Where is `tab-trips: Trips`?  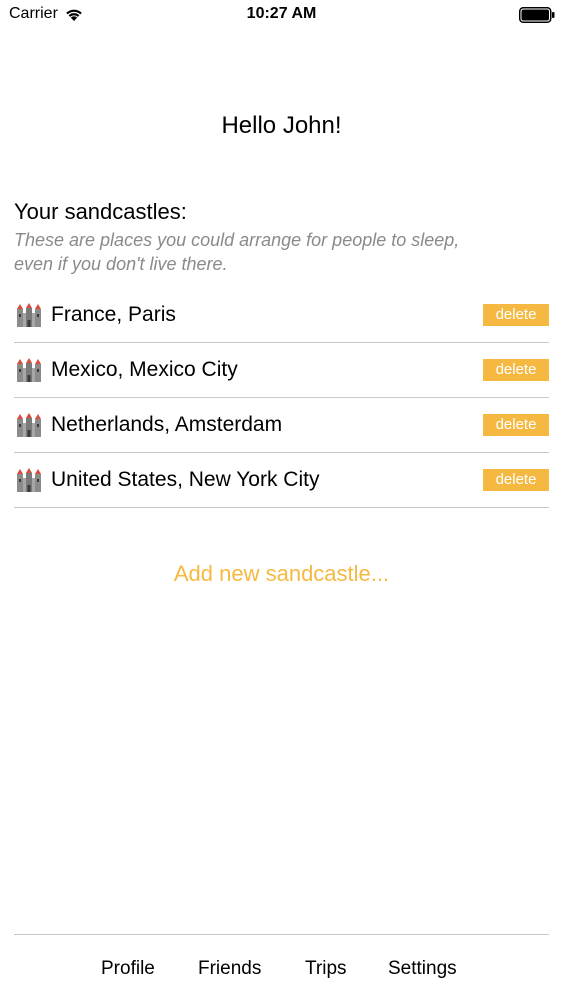 tab-trips: Trips is located at coordinates (326, 969).